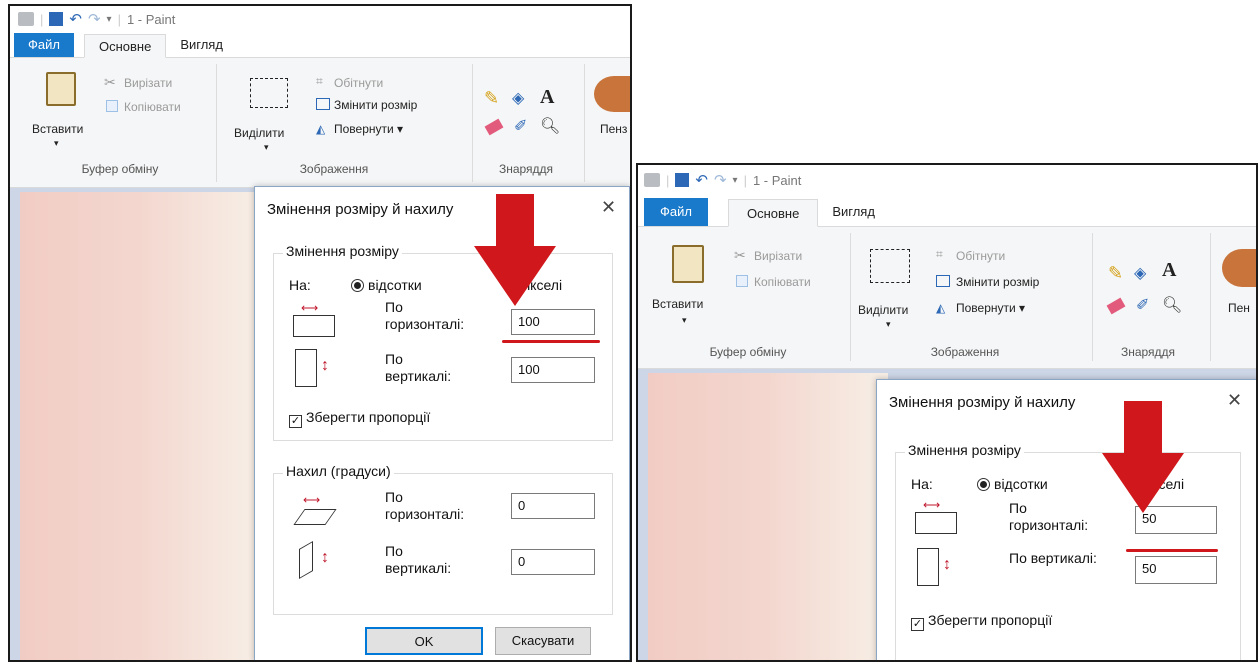 This screenshot has height=666, width=1260. What do you see at coordinates (1176, 570) in the screenshot?
I see `resize-vertical-input: 50` at bounding box center [1176, 570].